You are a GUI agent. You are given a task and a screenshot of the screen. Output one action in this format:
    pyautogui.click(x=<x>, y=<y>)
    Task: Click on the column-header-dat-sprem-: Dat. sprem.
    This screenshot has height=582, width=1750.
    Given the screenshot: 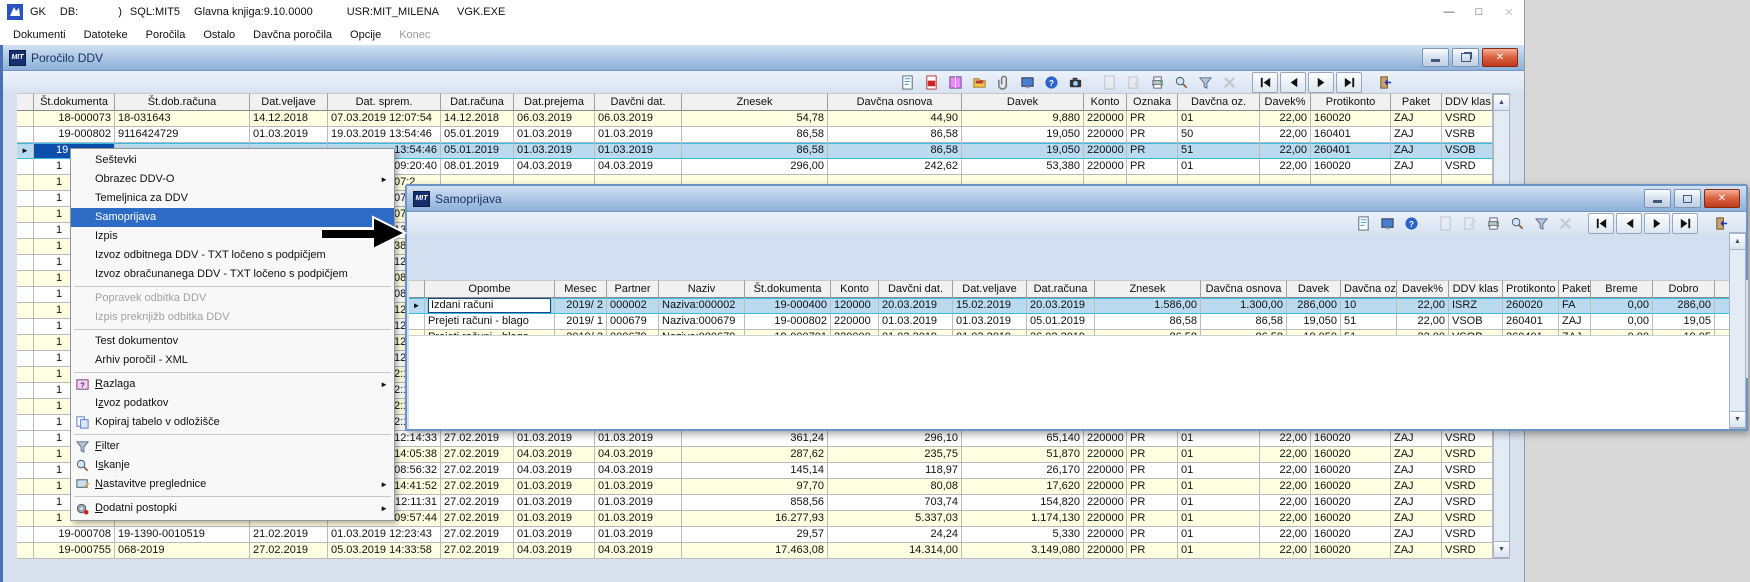 What is the action you would take?
    pyautogui.click(x=384, y=102)
    